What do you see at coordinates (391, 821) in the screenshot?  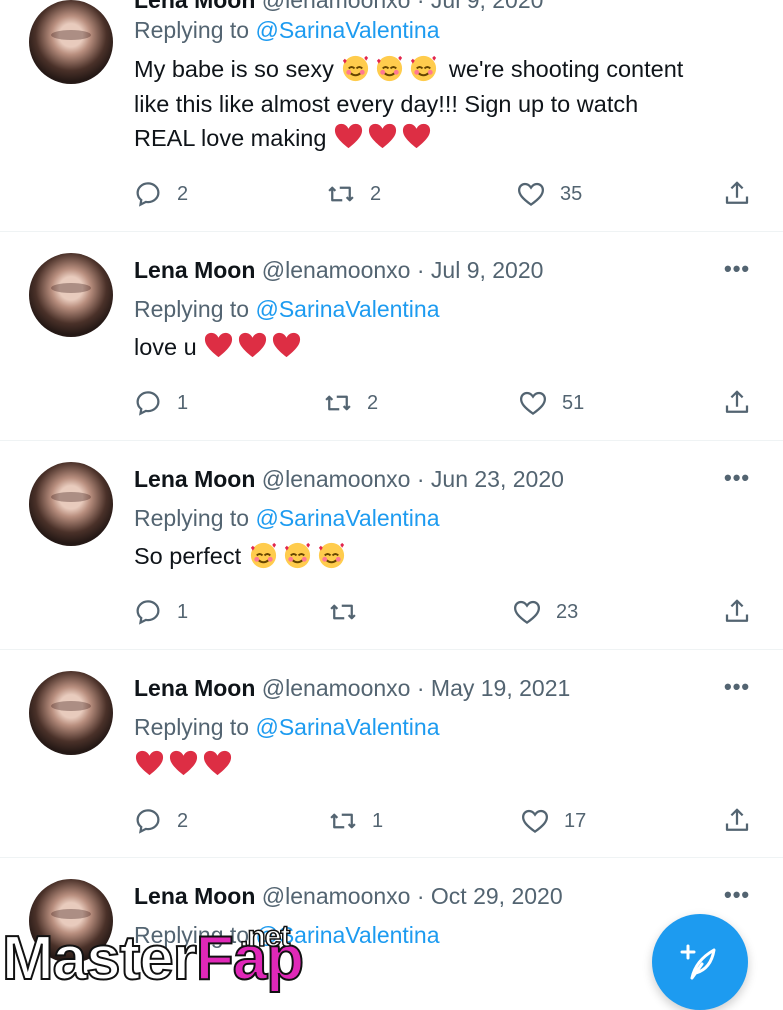 I see `tweet-actions: 2 1 17` at bounding box center [391, 821].